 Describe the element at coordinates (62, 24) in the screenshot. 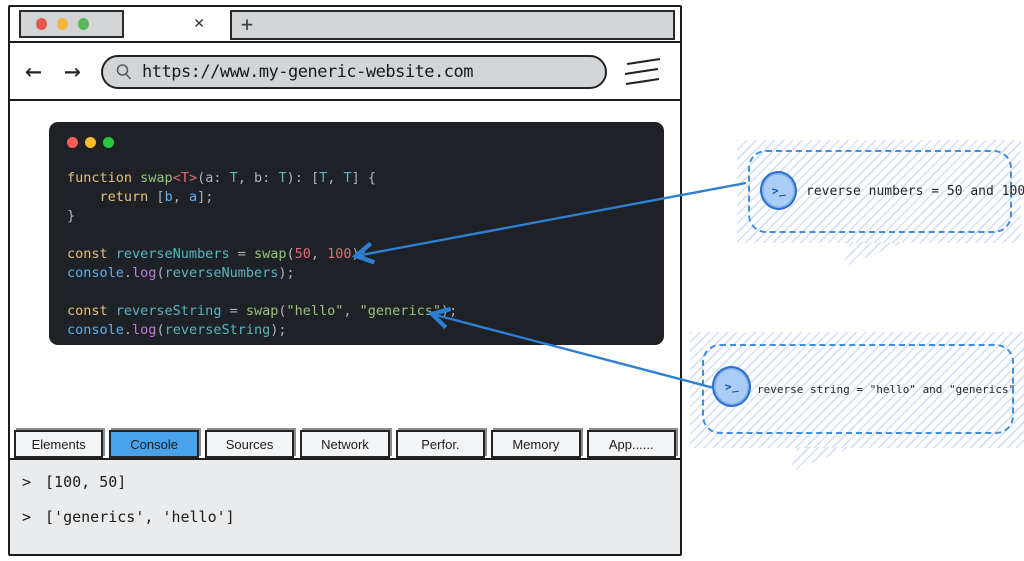

I see `minimize-window-icon` at that location.